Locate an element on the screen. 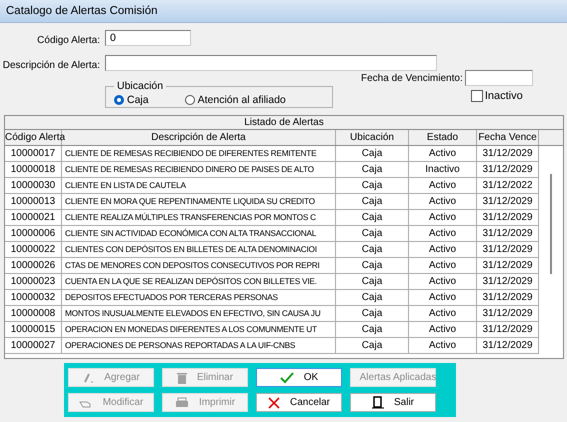 The width and height of the screenshot is (567, 422). table-cell: CUENTA EN LA QUE SE REALIZAN DEPÓSITOS CON BILLETES VIE. is located at coordinates (199, 282).